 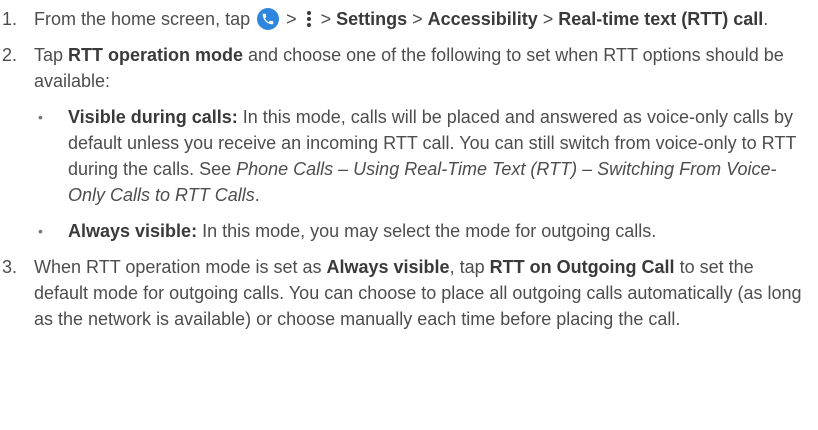 What do you see at coordinates (268, 19) in the screenshot?
I see `phone-icon` at bounding box center [268, 19].